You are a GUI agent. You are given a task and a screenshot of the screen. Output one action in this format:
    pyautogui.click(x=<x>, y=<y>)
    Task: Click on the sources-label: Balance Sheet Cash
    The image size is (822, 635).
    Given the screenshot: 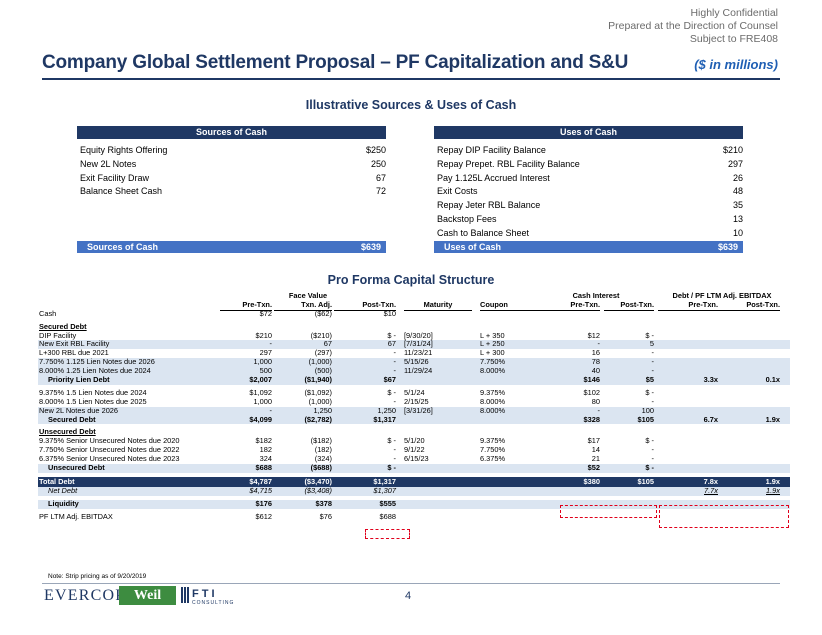 What is the action you would take?
    pyautogui.click(x=121, y=191)
    